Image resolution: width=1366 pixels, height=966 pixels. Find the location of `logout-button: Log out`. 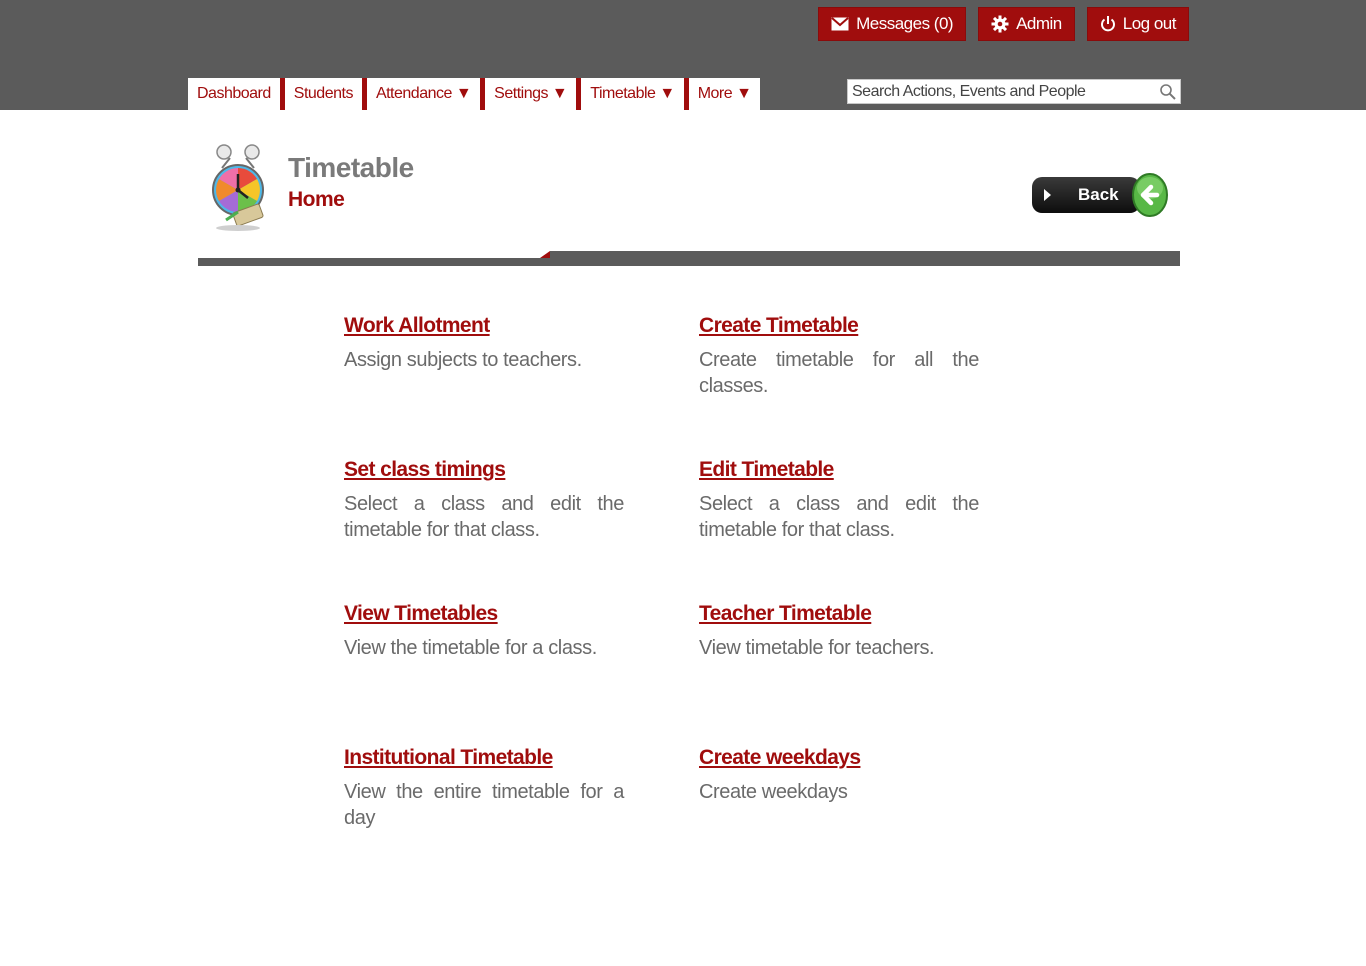

logout-button: Log out is located at coordinates (1137, 24).